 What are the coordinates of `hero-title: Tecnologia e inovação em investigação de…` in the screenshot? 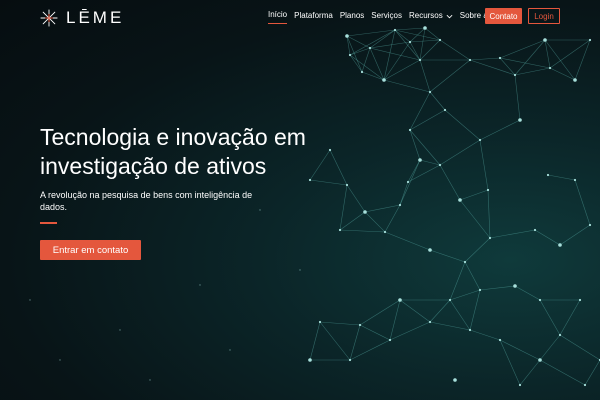 It's located at (190, 152).